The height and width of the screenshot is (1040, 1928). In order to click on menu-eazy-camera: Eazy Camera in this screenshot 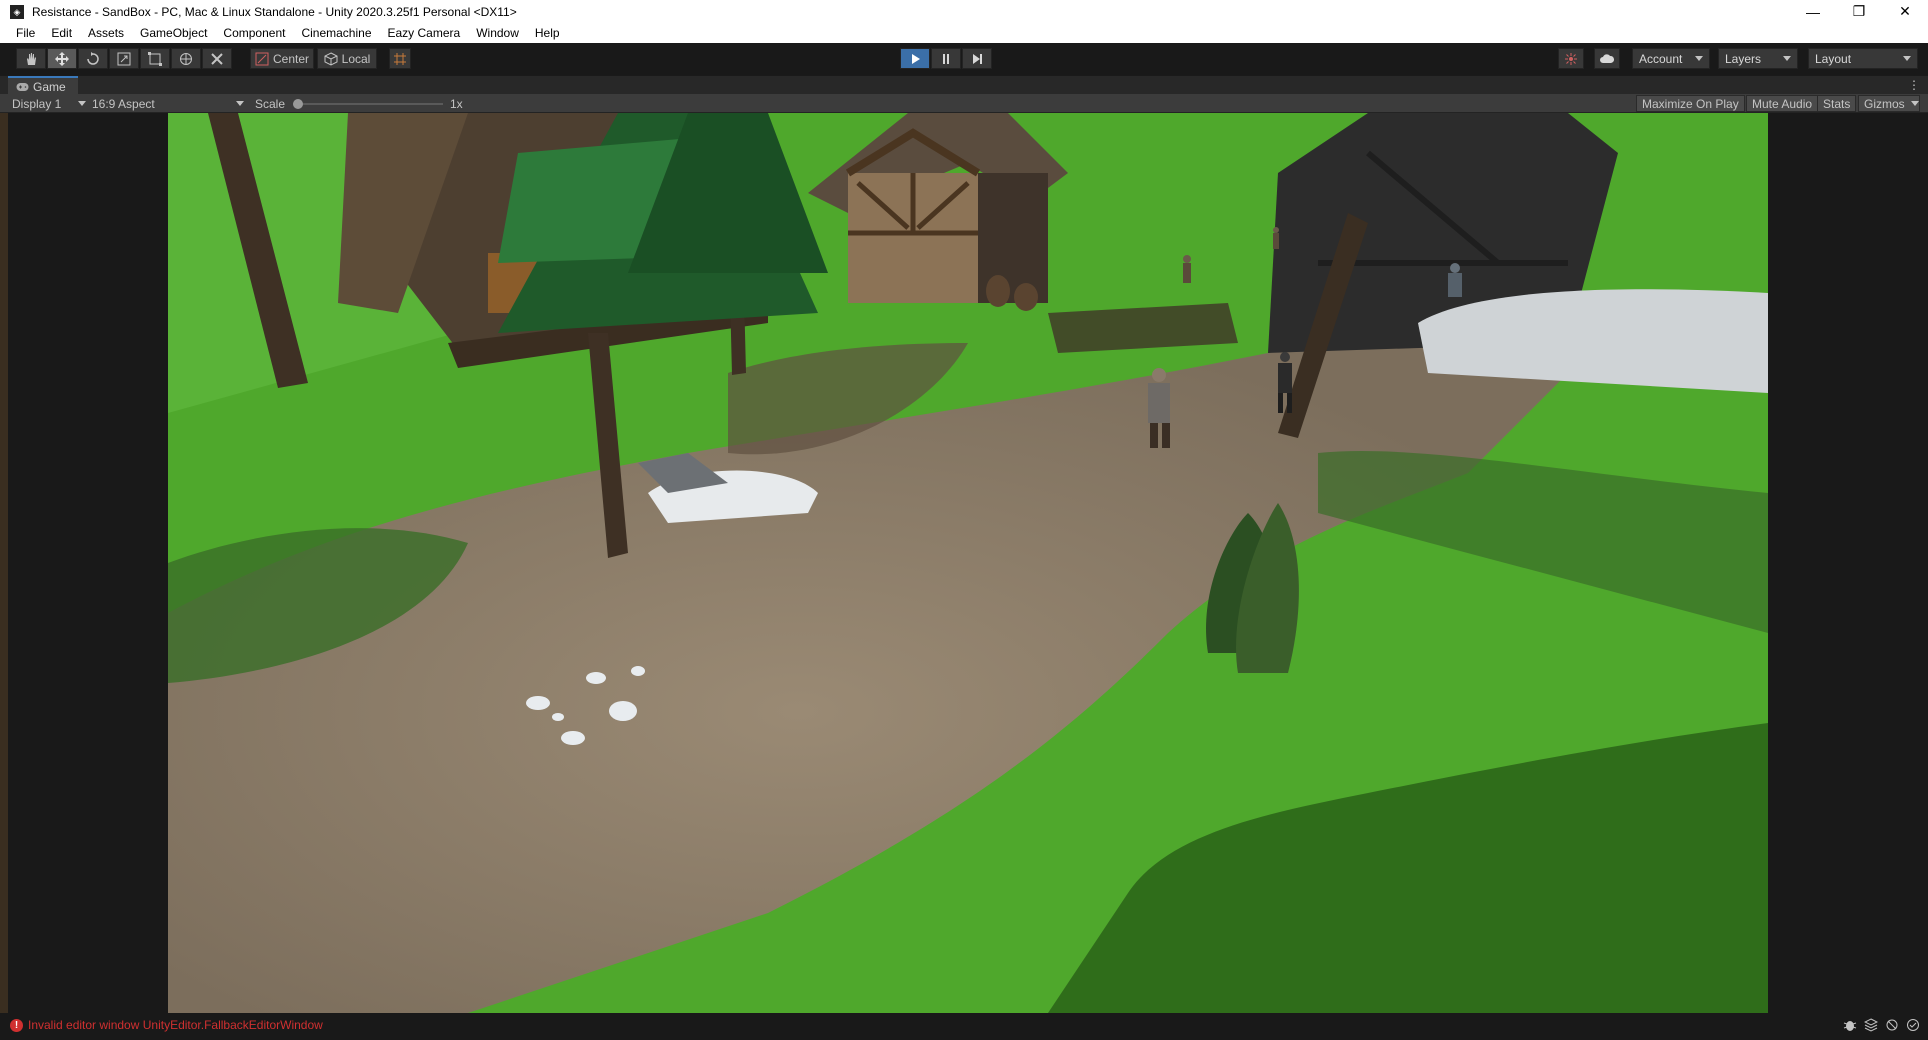, I will do `click(424, 33)`.